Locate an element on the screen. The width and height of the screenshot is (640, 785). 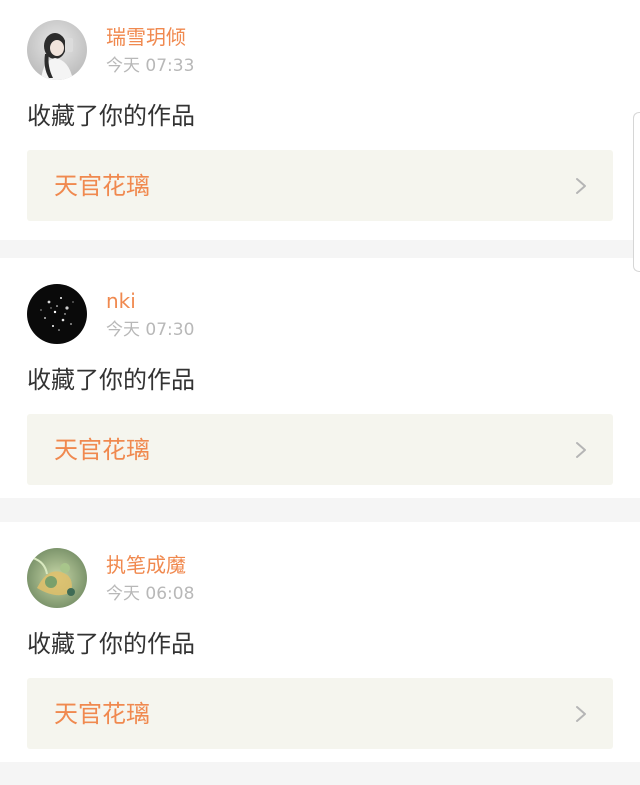
username: nki is located at coordinates (121, 301).